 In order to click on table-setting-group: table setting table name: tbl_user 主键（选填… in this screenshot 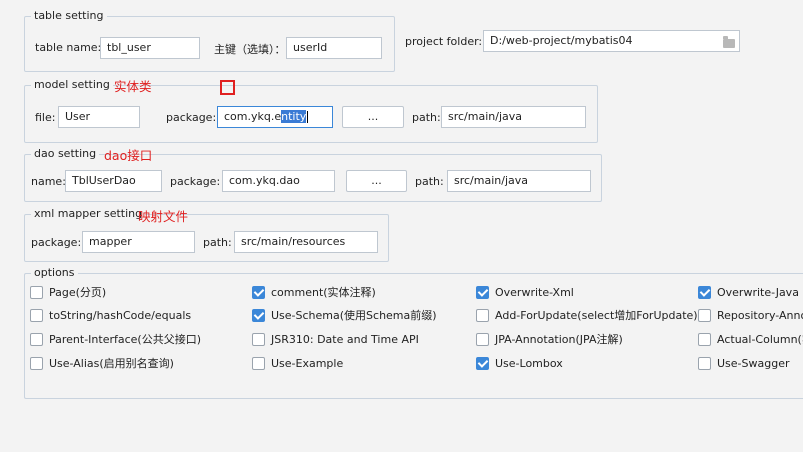, I will do `click(209, 40)`.